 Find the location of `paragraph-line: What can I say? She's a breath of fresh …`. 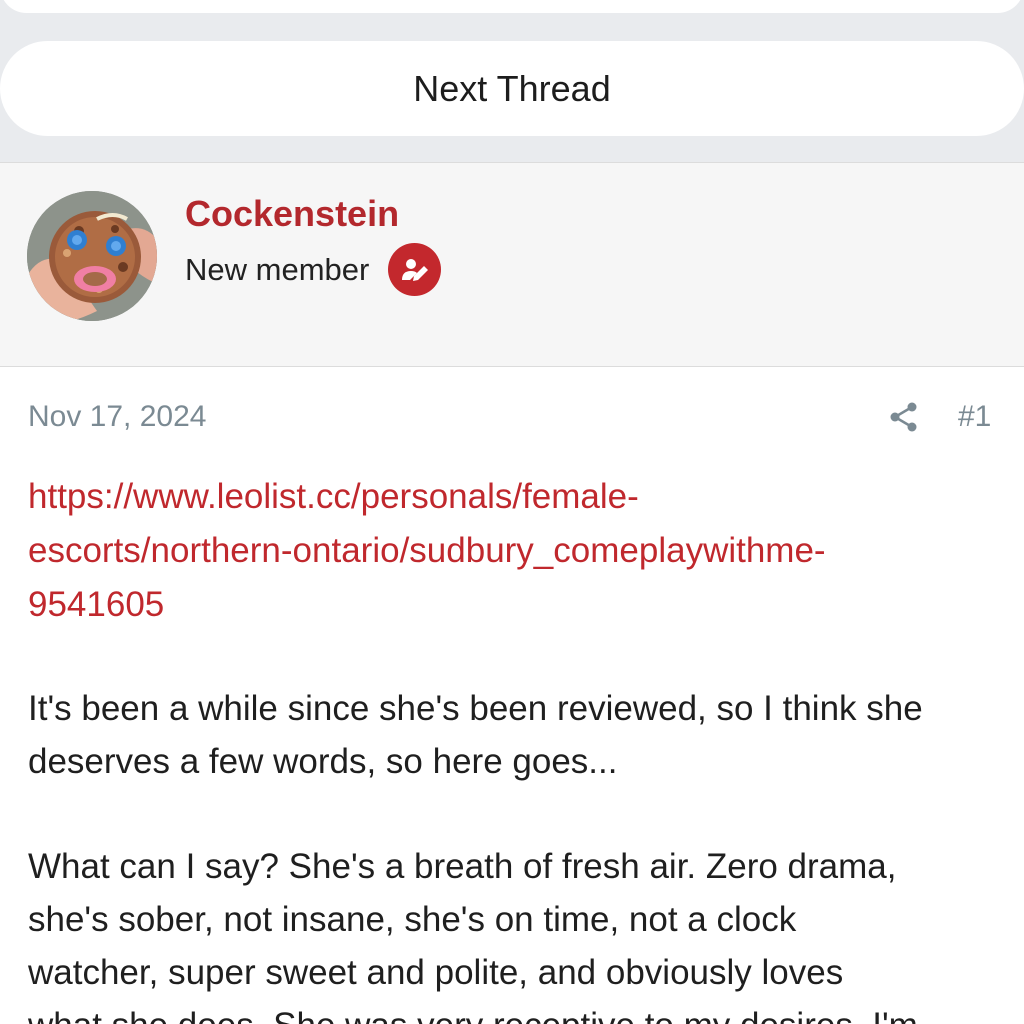

paragraph-line: What can I say? She's a breath of fresh … is located at coordinates (462, 866).